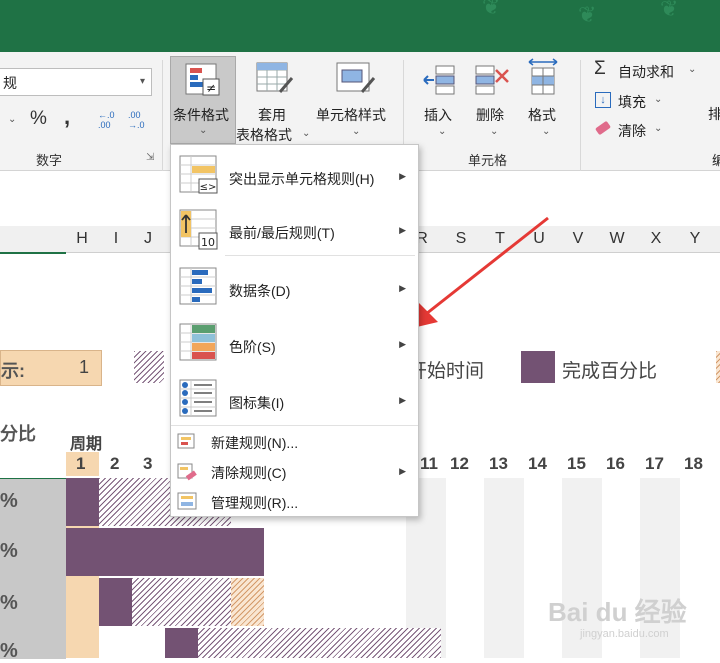  Describe the element at coordinates (198, 342) in the screenshot. I see `color-scales-icon` at that location.